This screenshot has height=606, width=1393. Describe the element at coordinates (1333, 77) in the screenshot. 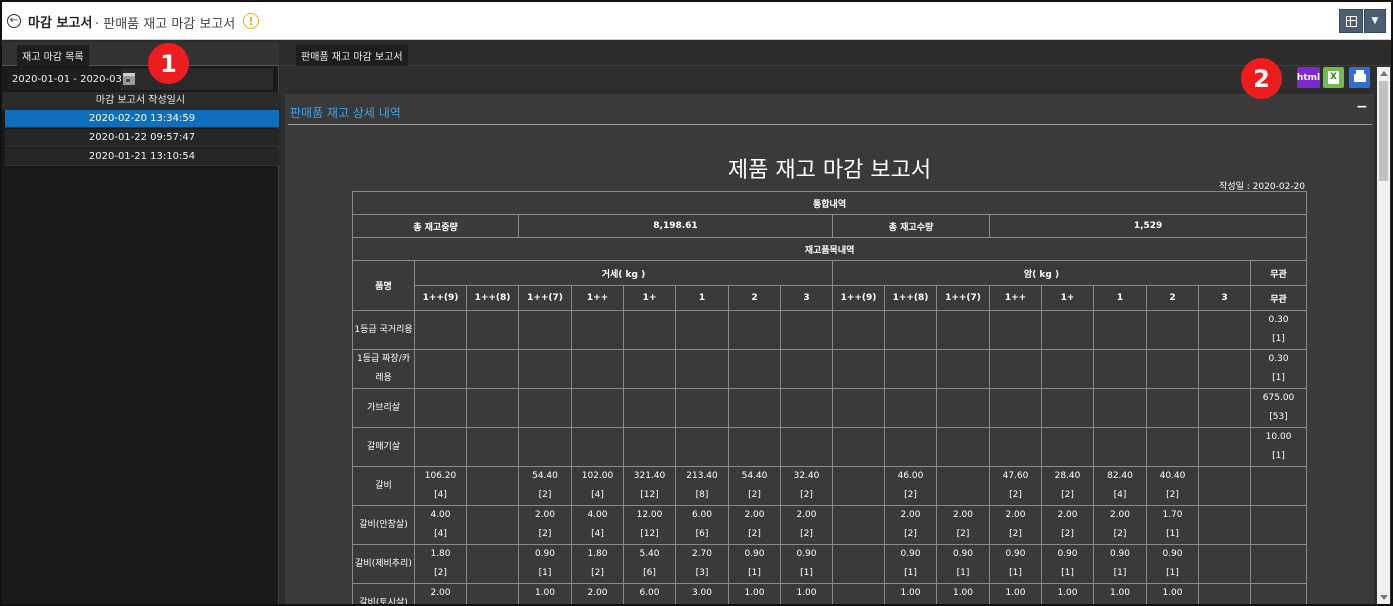

I see `export-excel-button: X` at that location.